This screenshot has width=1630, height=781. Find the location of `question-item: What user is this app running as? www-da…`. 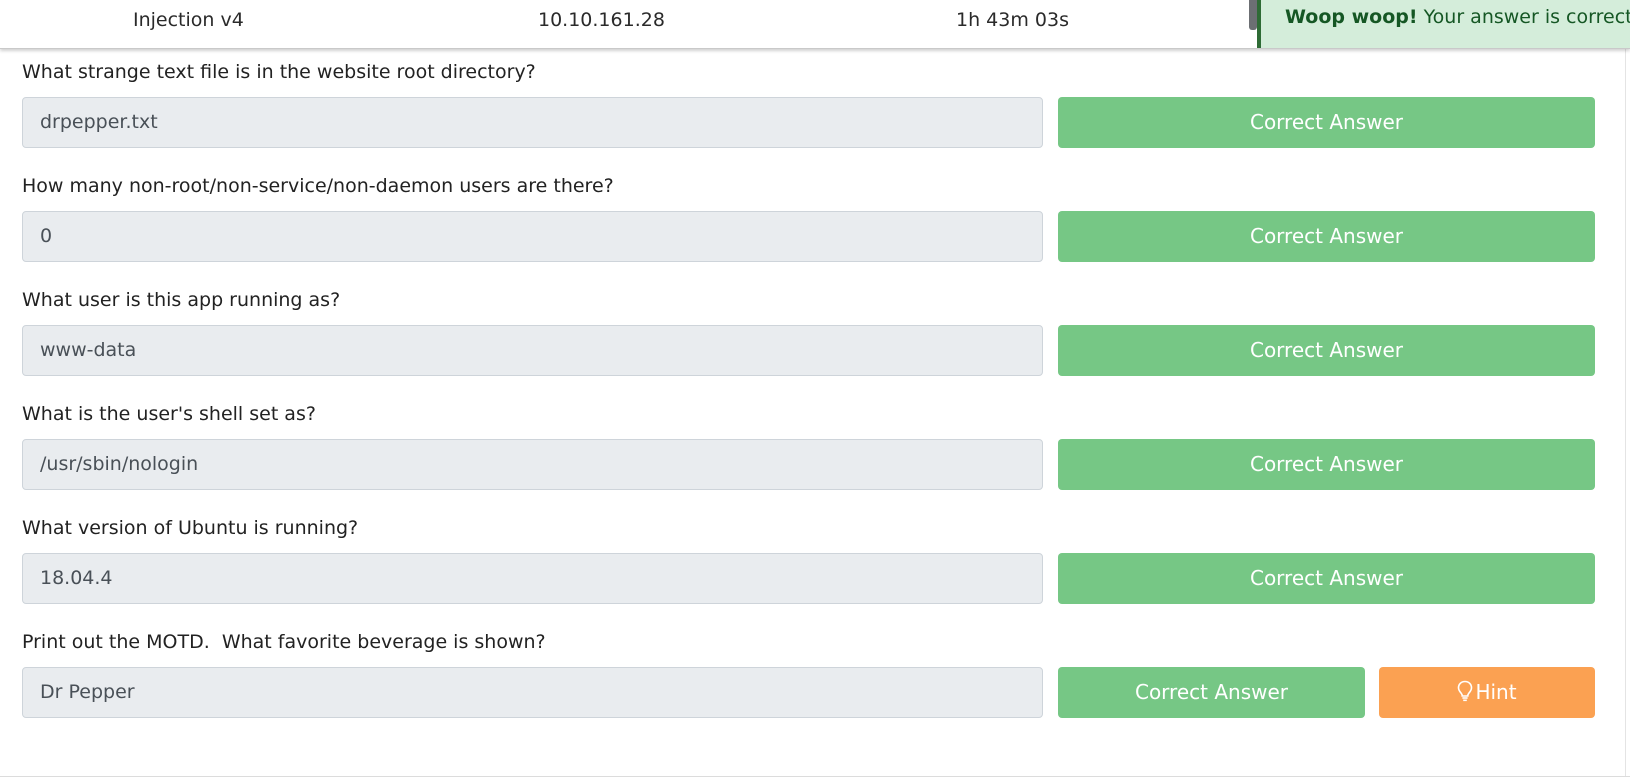

question-item: What user is this app running as? www-da… is located at coordinates (811, 330).